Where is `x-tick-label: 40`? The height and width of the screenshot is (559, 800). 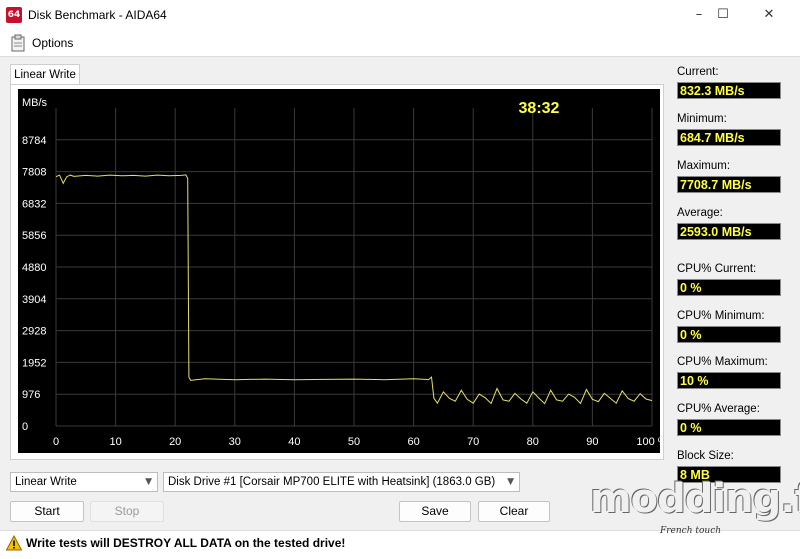 x-tick-label: 40 is located at coordinates (294, 442).